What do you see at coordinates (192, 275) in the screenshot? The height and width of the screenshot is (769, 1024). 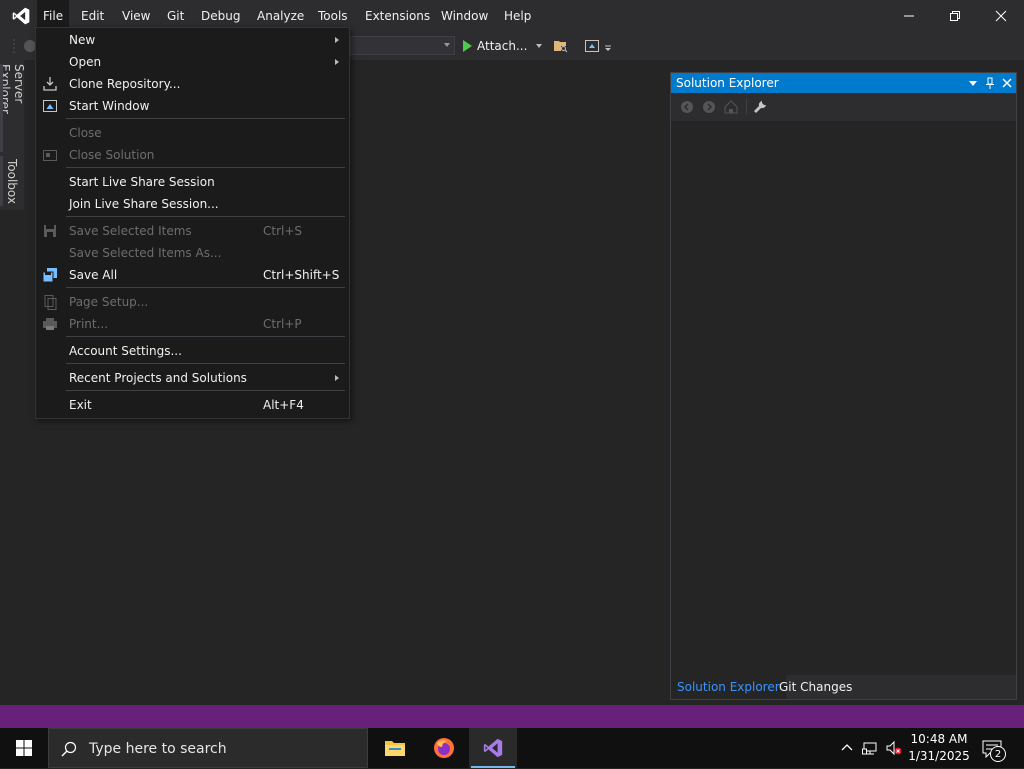 I see `menu-item-save-all: Save All Ctrl+Shift+S` at bounding box center [192, 275].